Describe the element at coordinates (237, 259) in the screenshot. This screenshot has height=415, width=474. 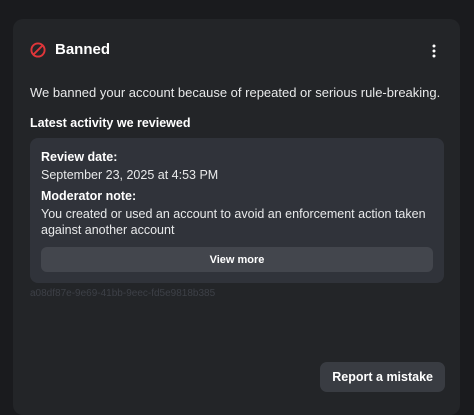
I see `view-more-button: View more` at that location.